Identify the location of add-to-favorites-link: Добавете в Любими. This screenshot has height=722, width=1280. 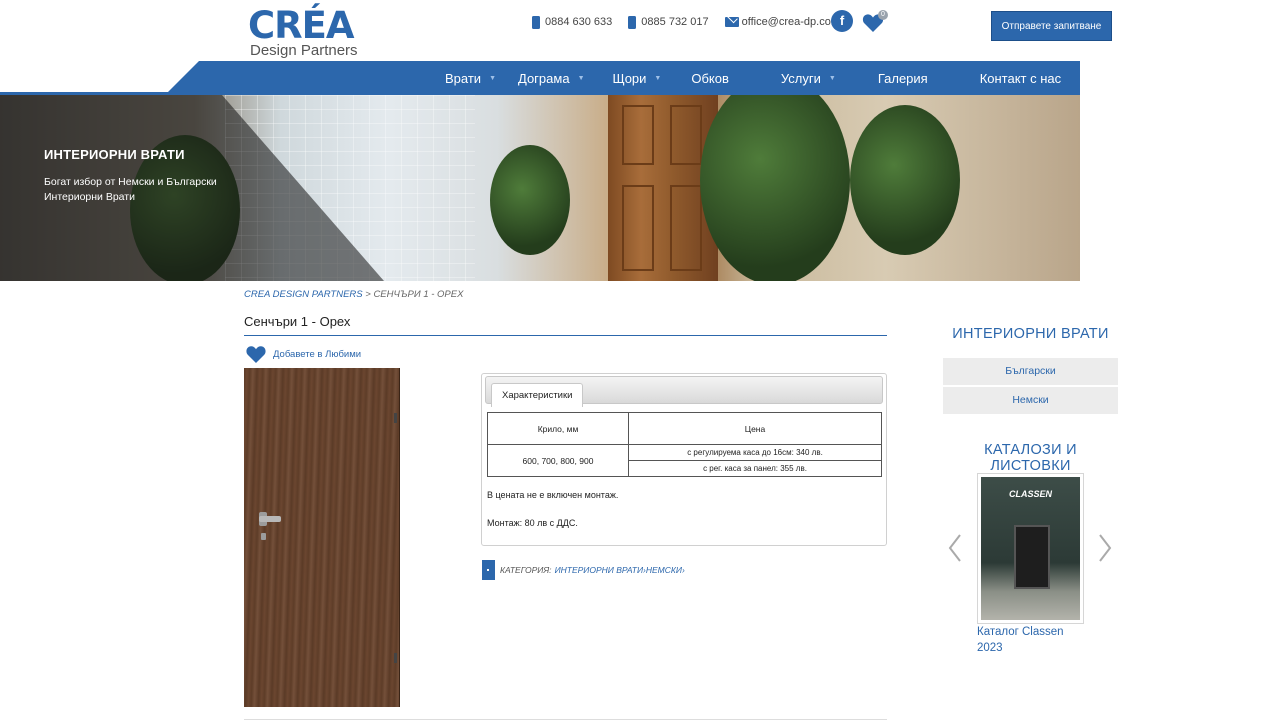
(303, 354).